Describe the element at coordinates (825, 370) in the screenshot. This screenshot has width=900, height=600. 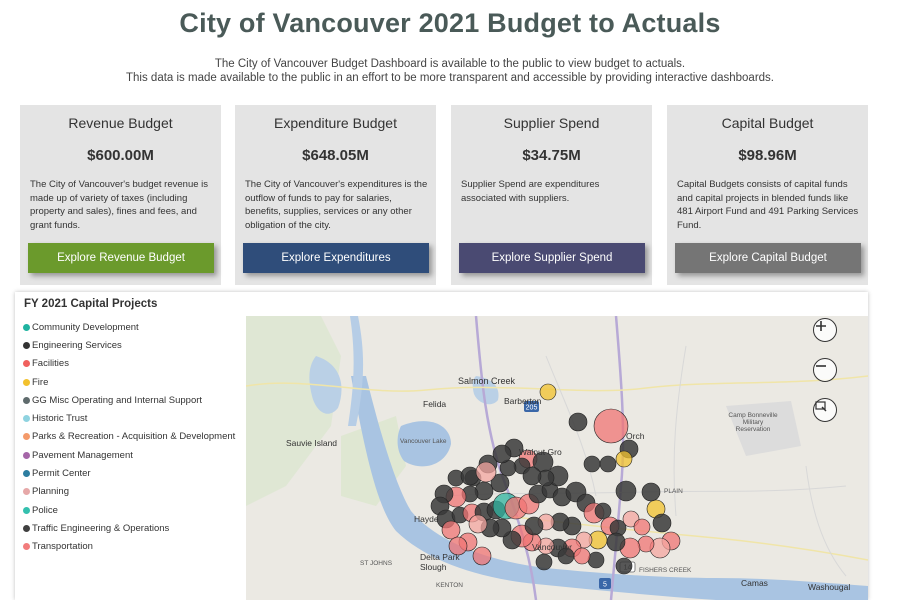
I see `zoom-out-button` at that location.